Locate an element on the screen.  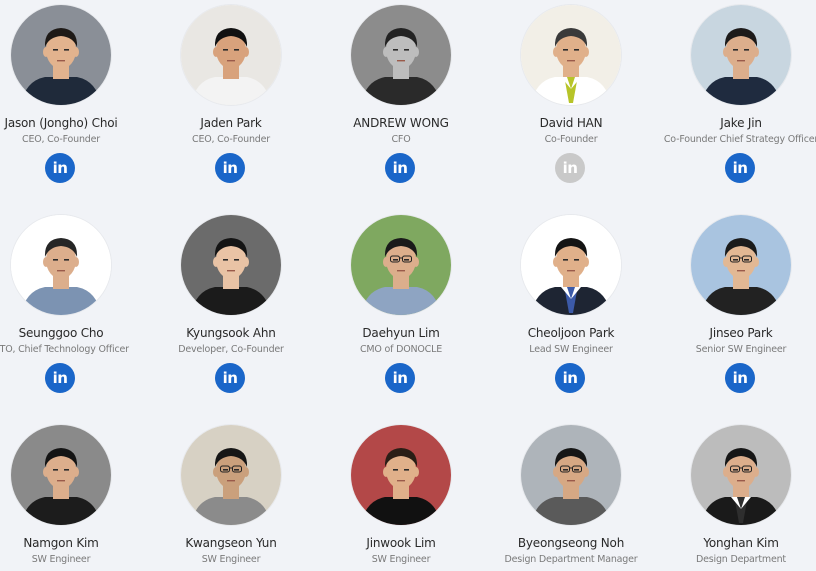
member-role: CFO is located at coordinates (401, 139).